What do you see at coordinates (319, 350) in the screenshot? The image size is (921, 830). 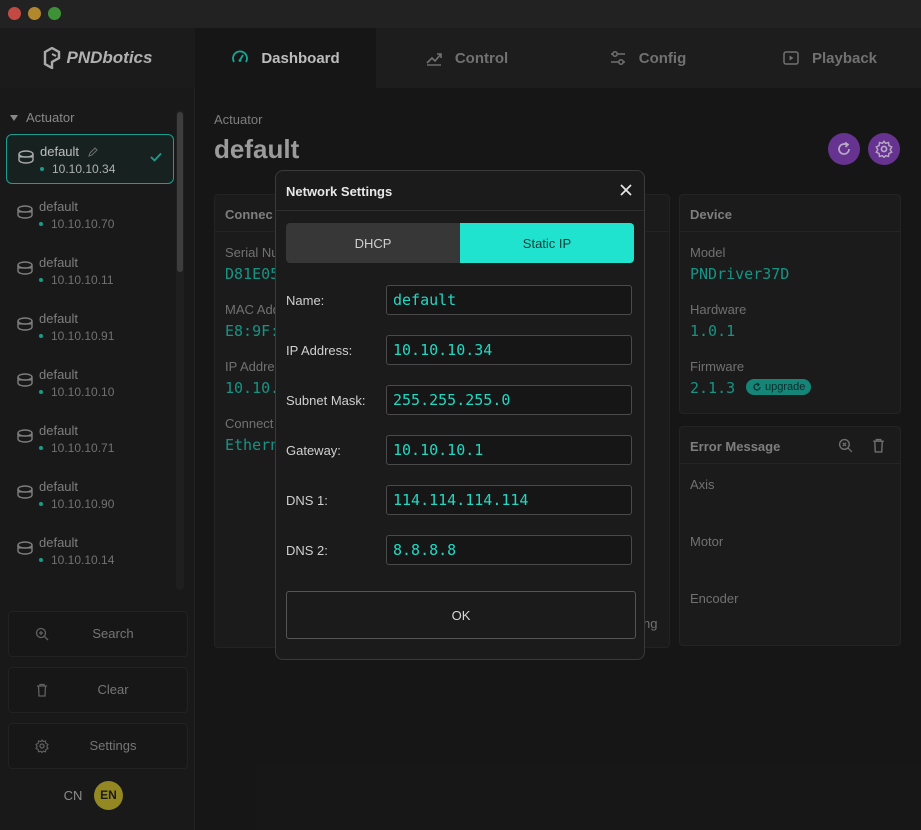 I see `ip-address-label: IP Address:` at bounding box center [319, 350].